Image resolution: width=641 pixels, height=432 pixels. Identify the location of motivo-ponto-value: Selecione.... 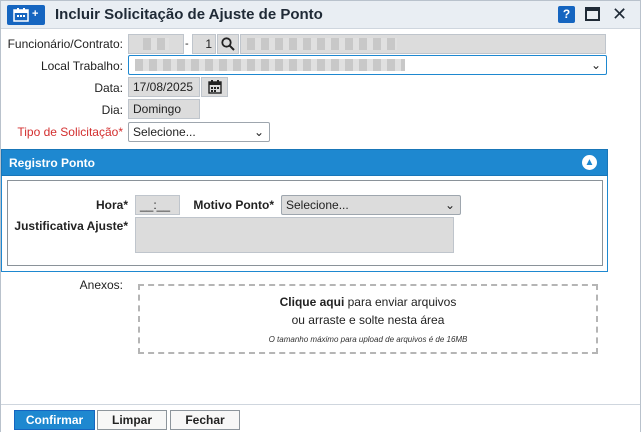
(317, 205).